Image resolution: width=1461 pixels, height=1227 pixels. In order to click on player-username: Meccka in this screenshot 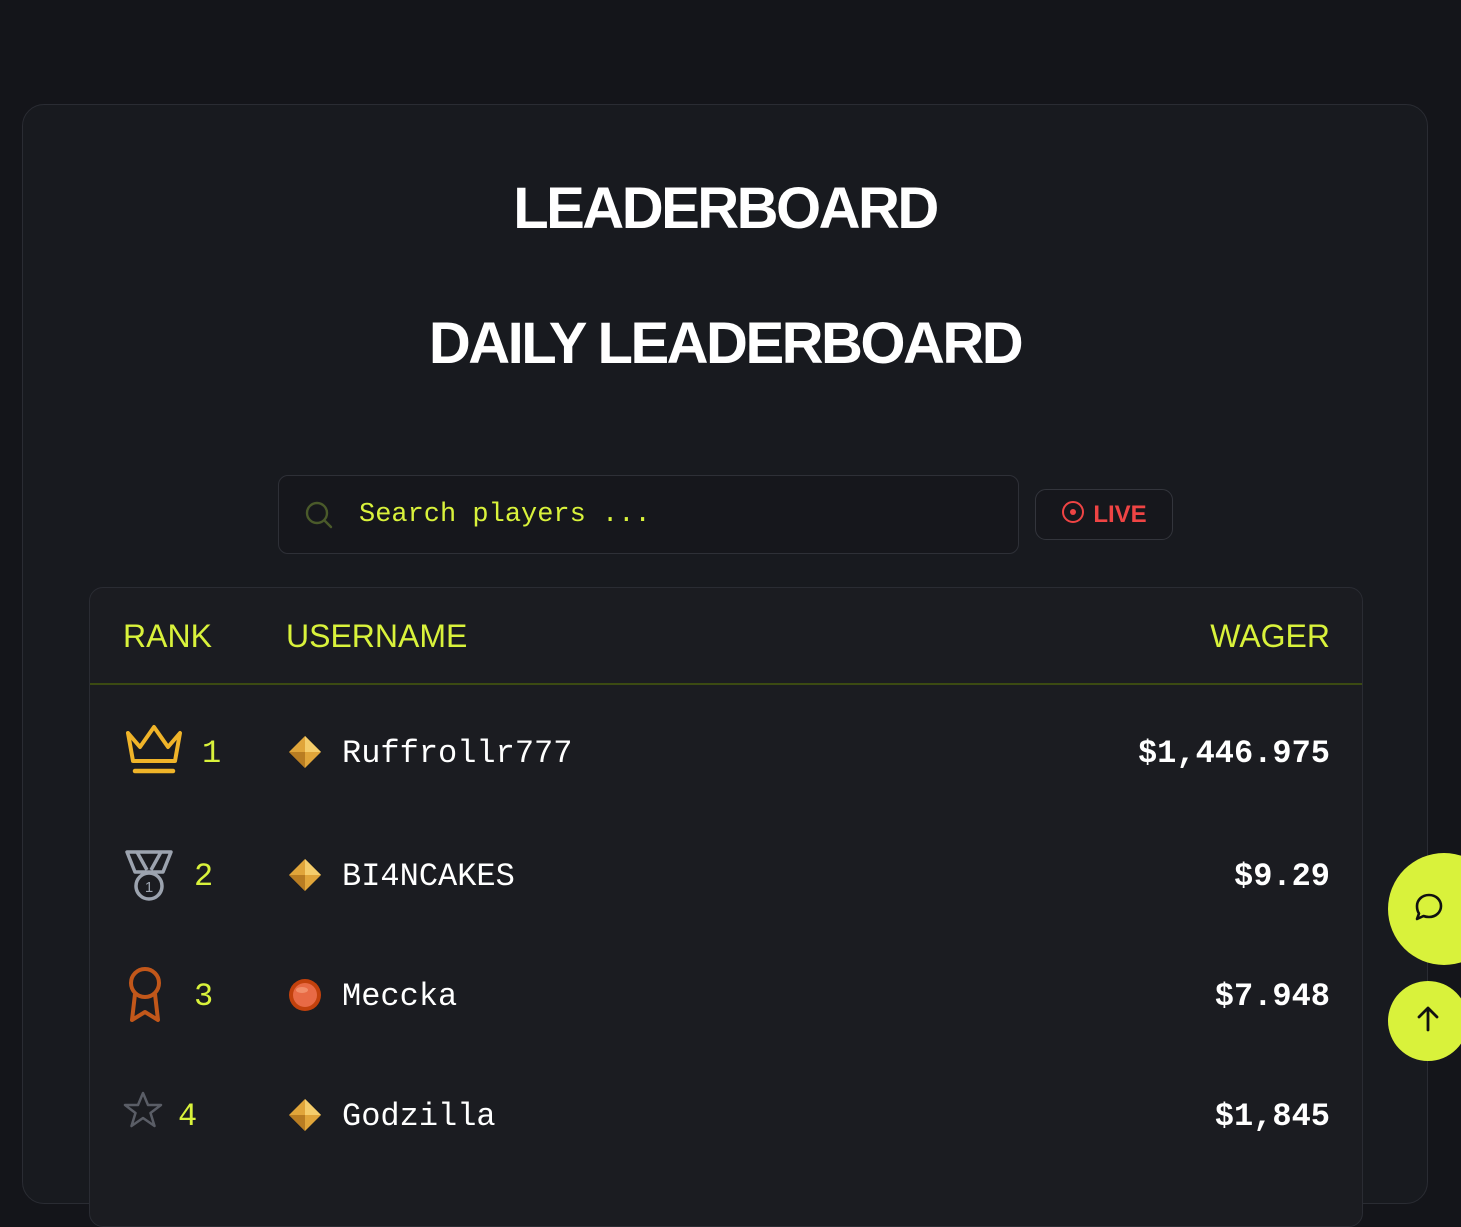, I will do `click(400, 996)`.